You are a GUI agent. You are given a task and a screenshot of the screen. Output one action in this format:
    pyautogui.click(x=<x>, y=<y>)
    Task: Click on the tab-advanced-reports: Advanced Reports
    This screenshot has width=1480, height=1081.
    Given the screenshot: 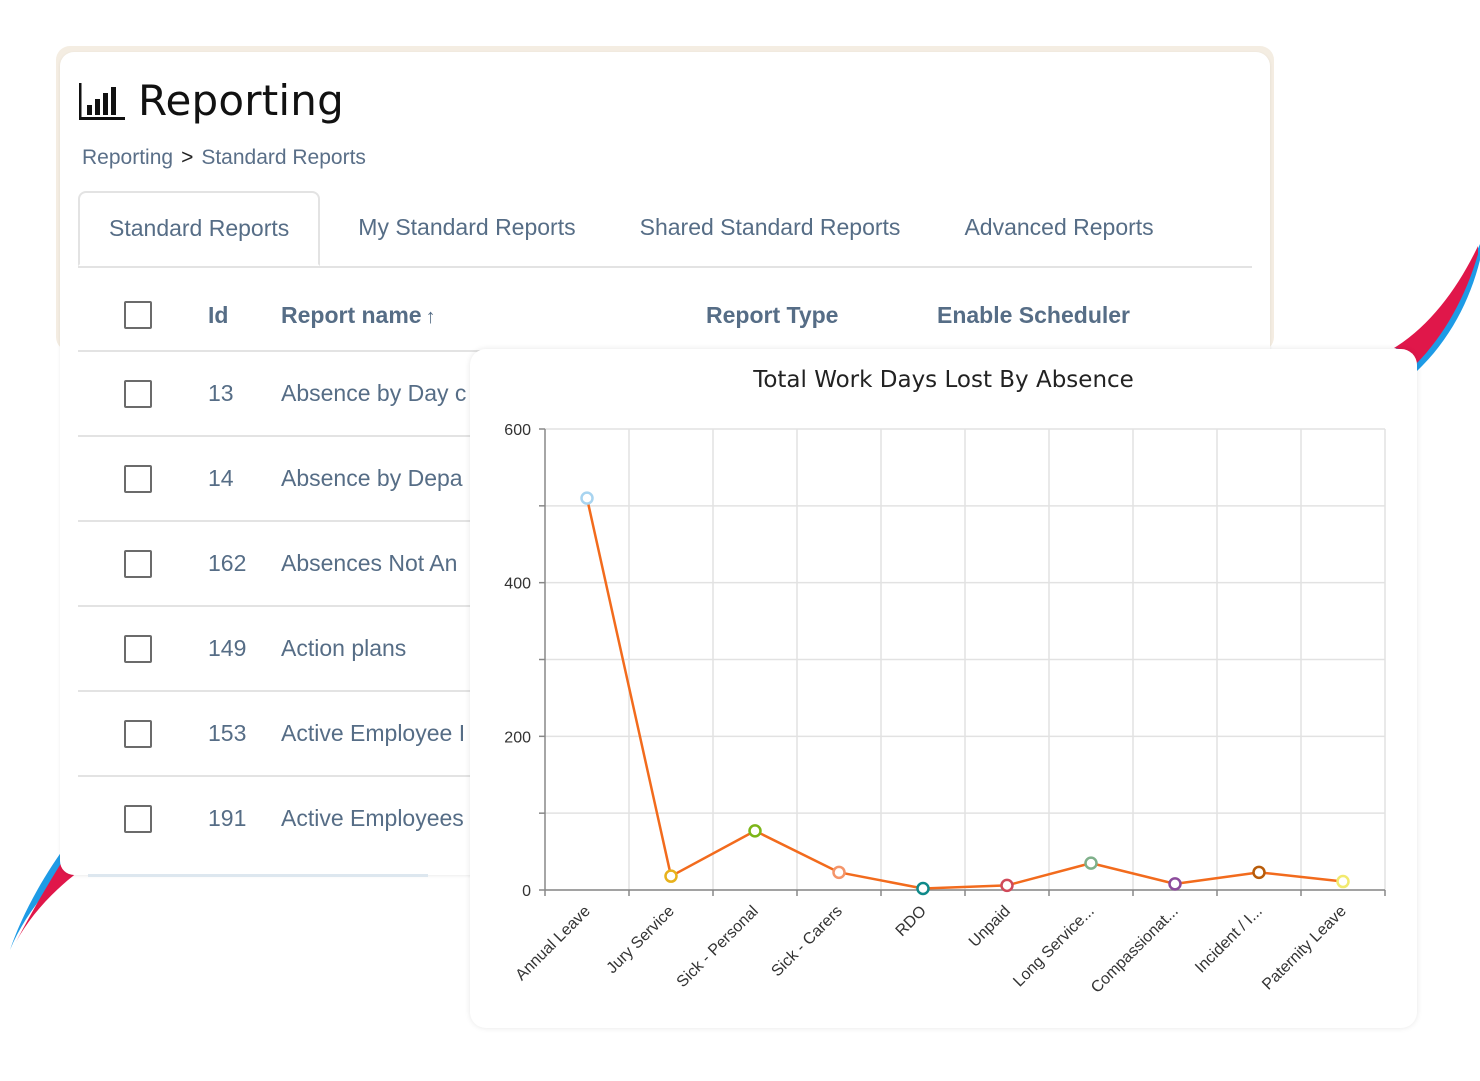 What is the action you would take?
    pyautogui.click(x=1058, y=227)
    